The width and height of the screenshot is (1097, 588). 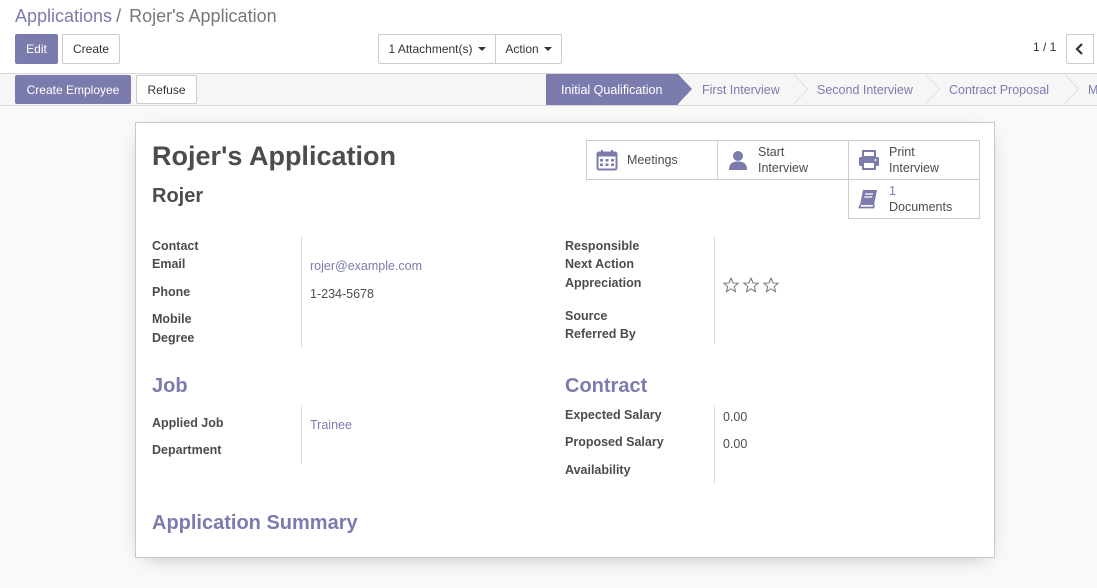 What do you see at coordinates (63, 16) in the screenshot?
I see `breadcrumb-applications-link: Applications` at bounding box center [63, 16].